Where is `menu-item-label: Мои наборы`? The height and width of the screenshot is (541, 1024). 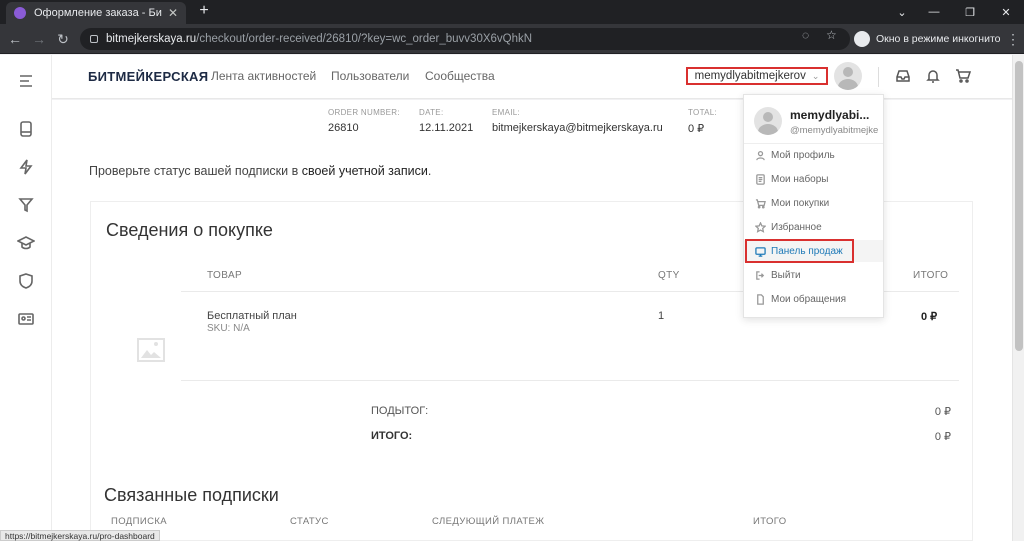
menu-item-label: Мои наборы is located at coordinates (800, 179).